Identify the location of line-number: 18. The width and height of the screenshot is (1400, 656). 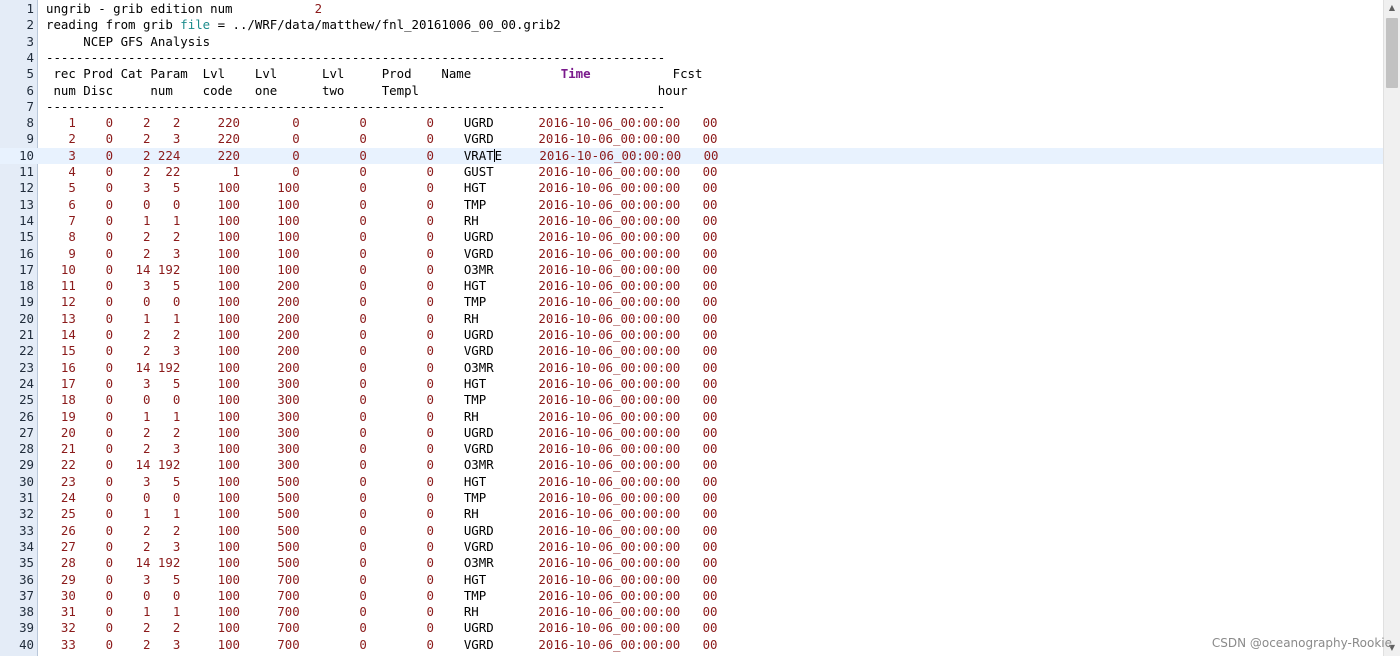
(26, 286).